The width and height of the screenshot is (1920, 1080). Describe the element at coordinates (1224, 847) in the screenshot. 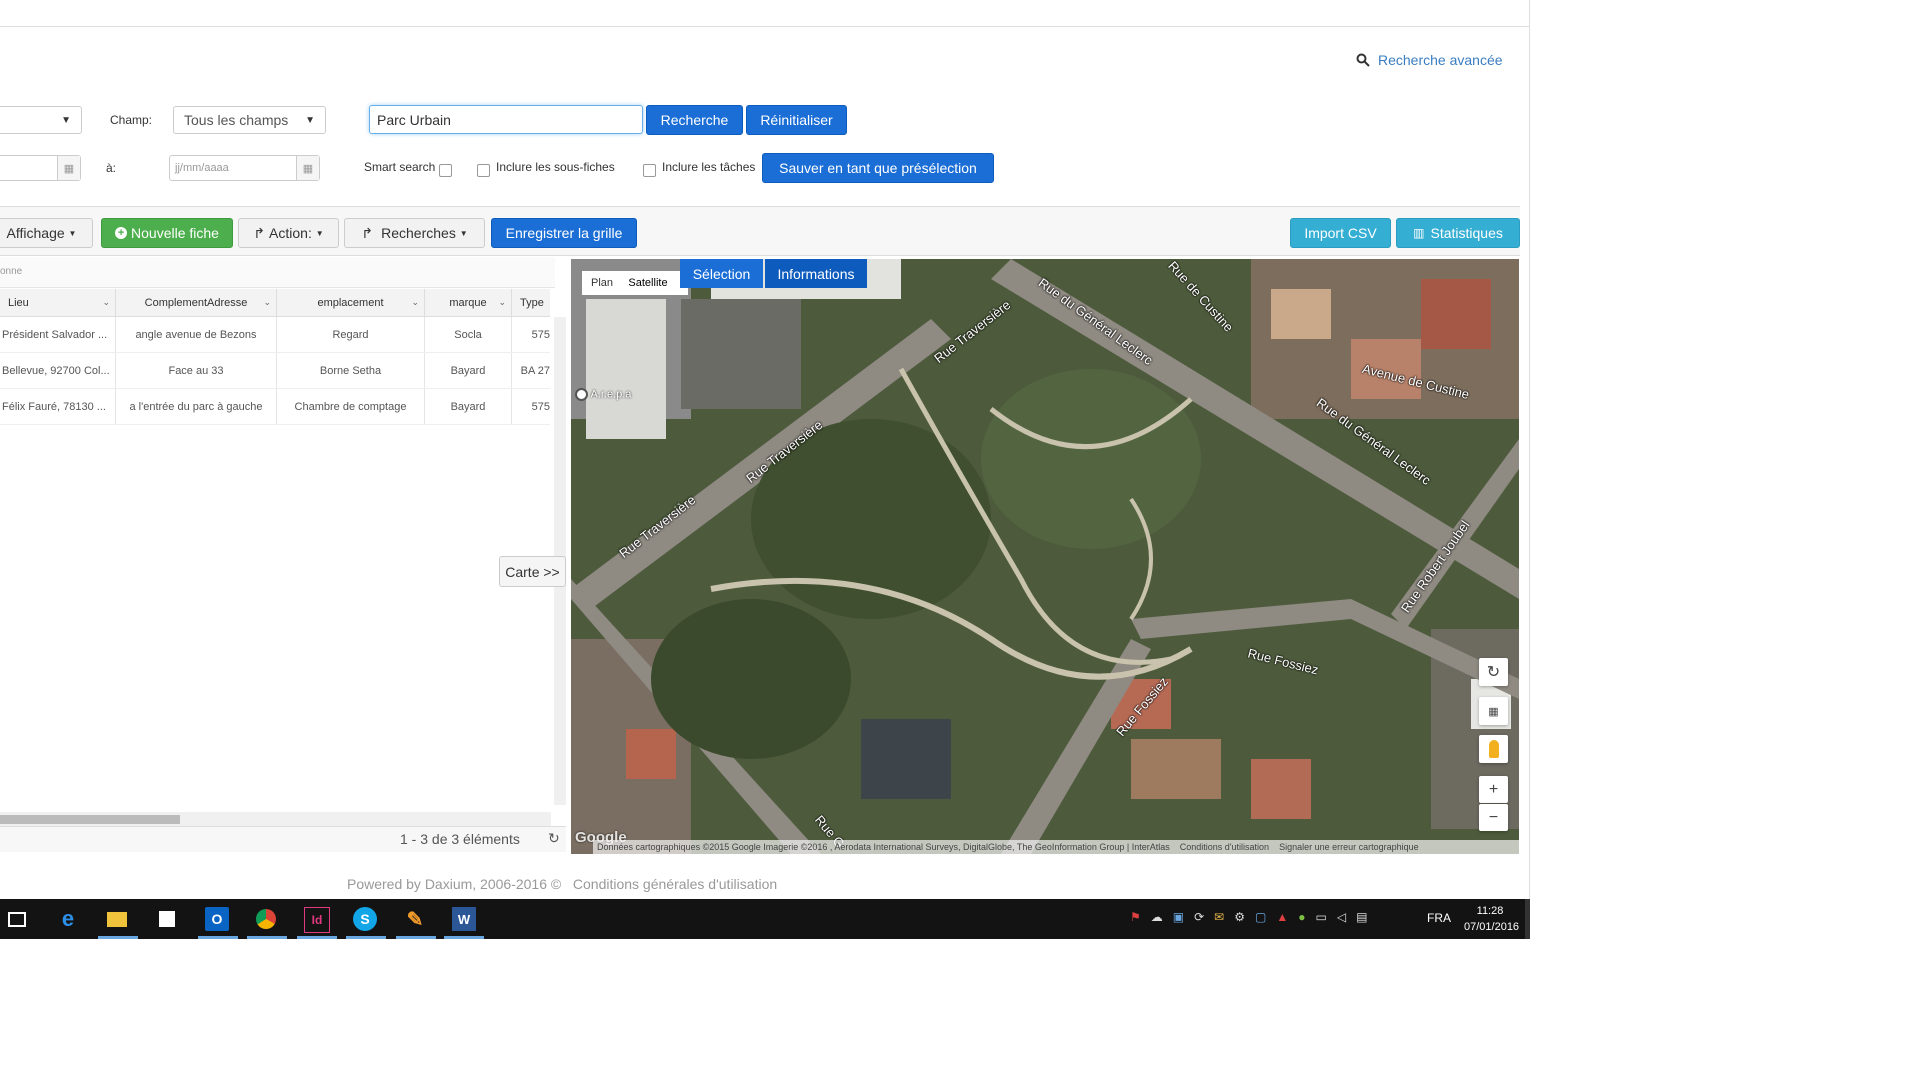

I see `map-terms-link: Conditions d'utilisation` at that location.